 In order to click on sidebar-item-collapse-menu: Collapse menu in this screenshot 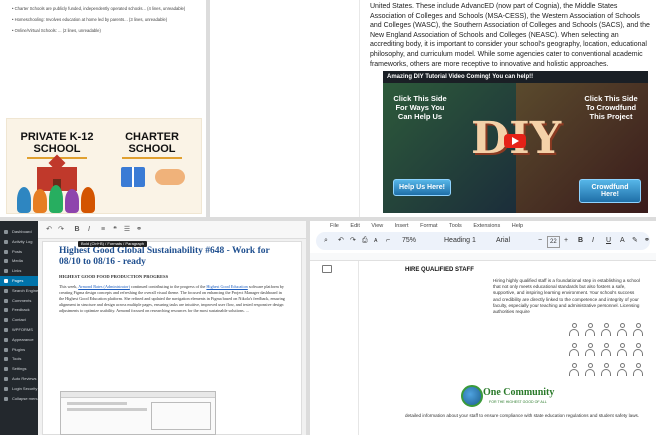, I will do `click(19, 399)`.